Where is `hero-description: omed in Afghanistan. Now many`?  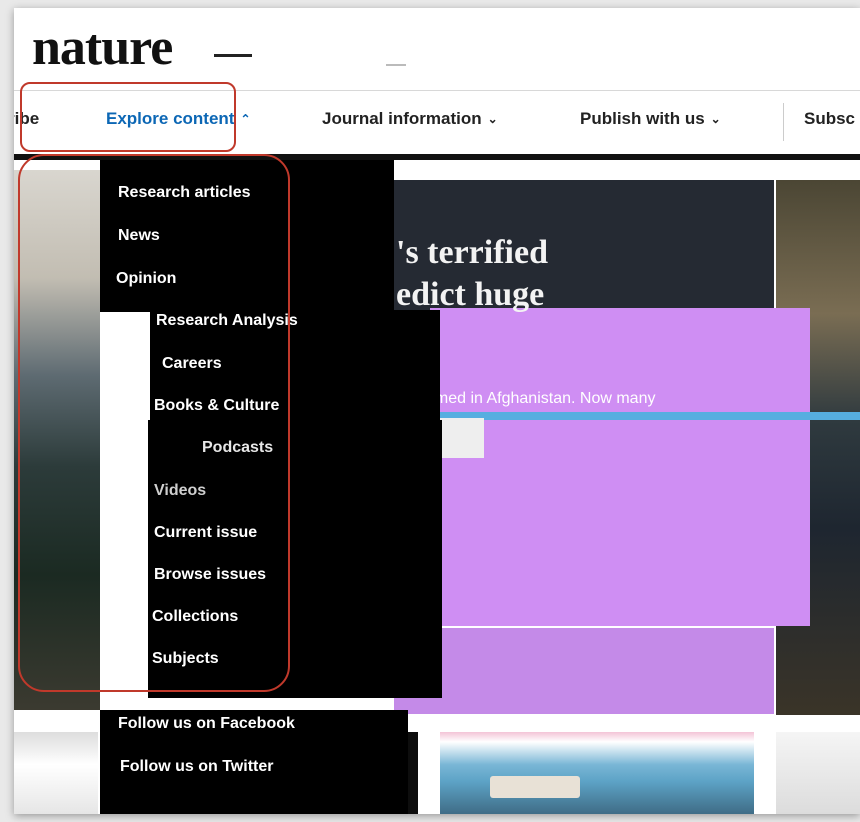
hero-description: omed in Afghanistan. Now many is located at coordinates (541, 398).